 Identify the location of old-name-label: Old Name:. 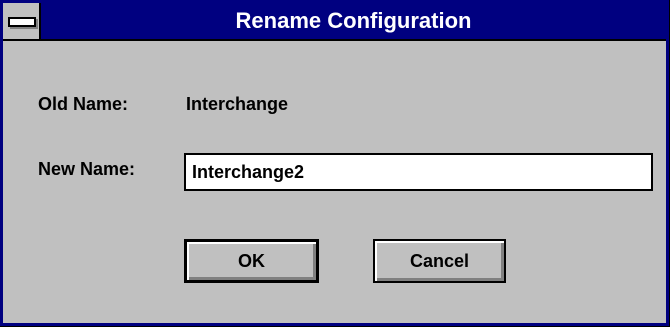
(83, 104).